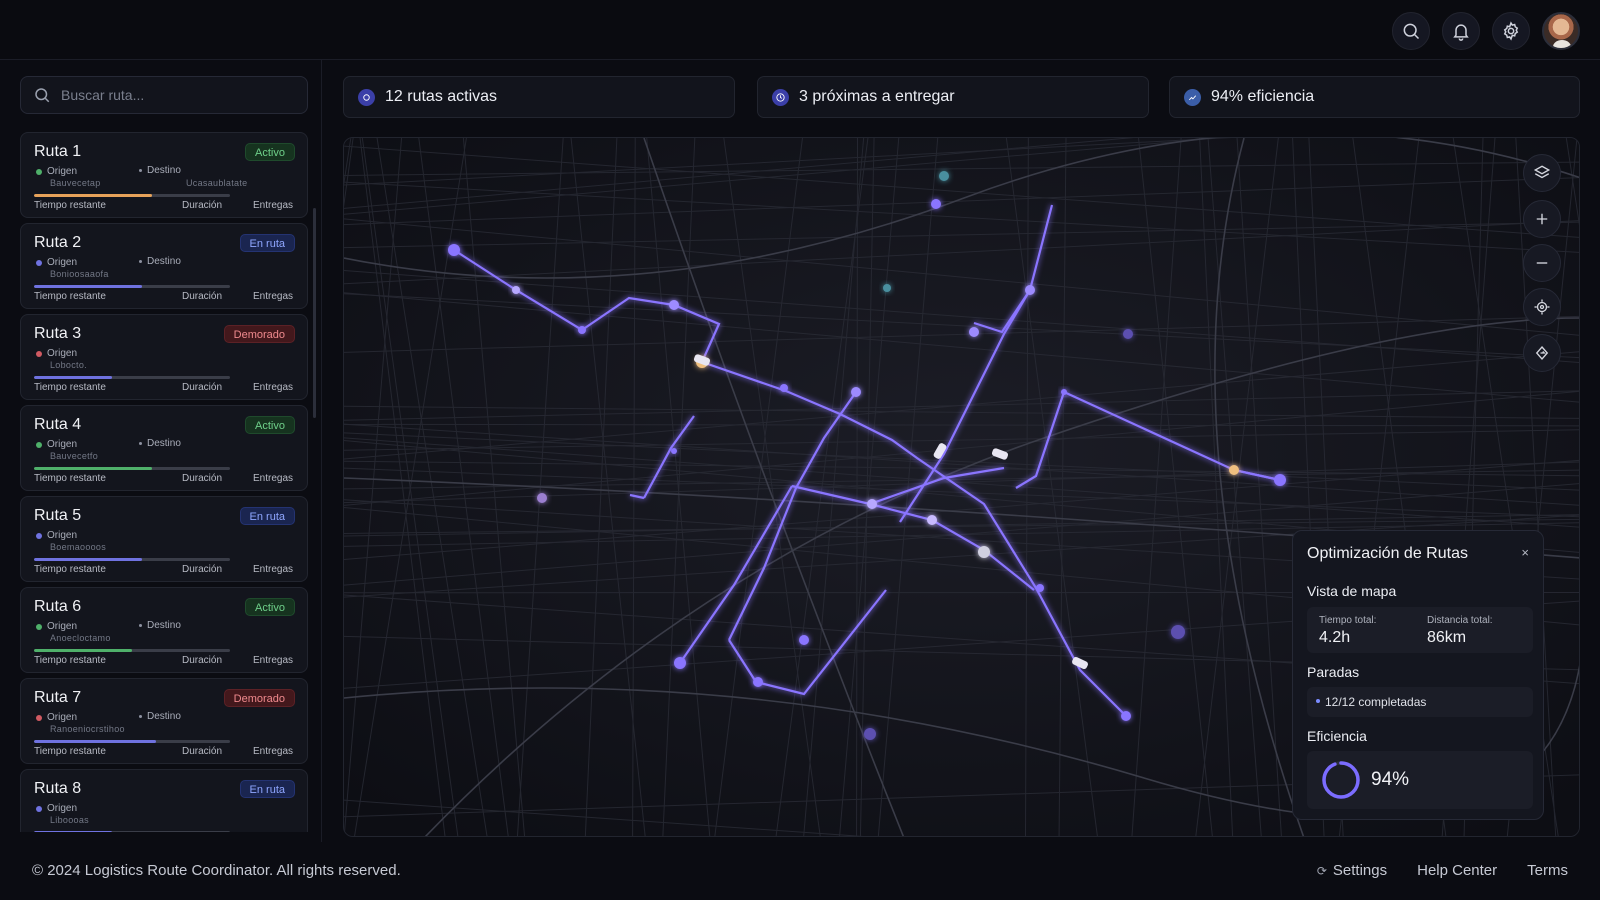 This screenshot has width=1600, height=900. I want to click on origin-value: Bonioosaaofa, so click(79, 274).